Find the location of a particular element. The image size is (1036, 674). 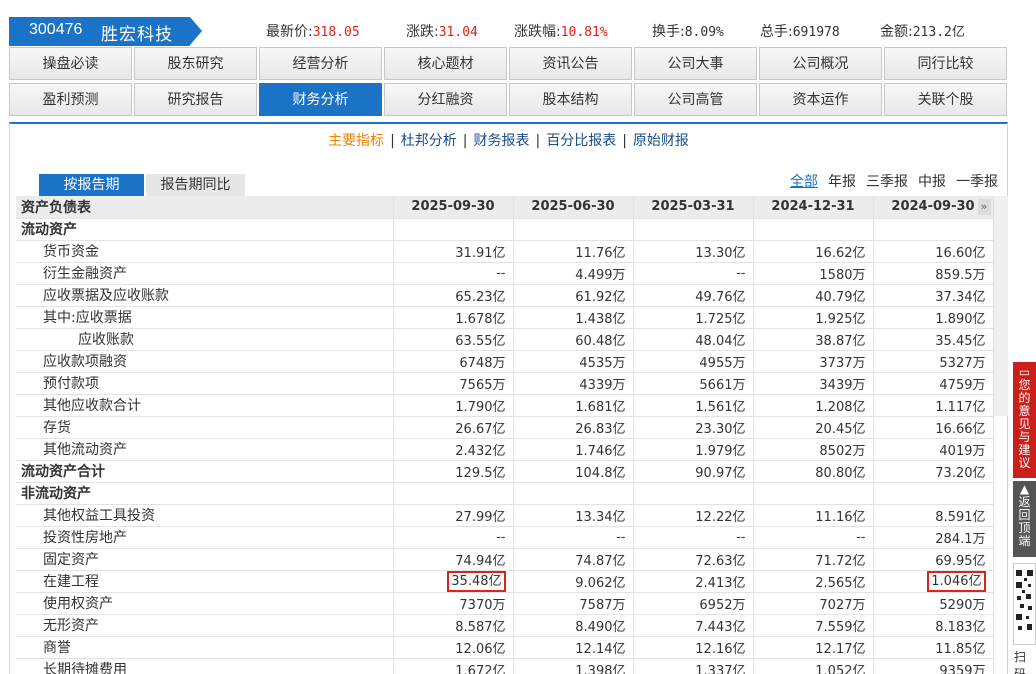

filter-2: 三季报 is located at coordinates (887, 182).